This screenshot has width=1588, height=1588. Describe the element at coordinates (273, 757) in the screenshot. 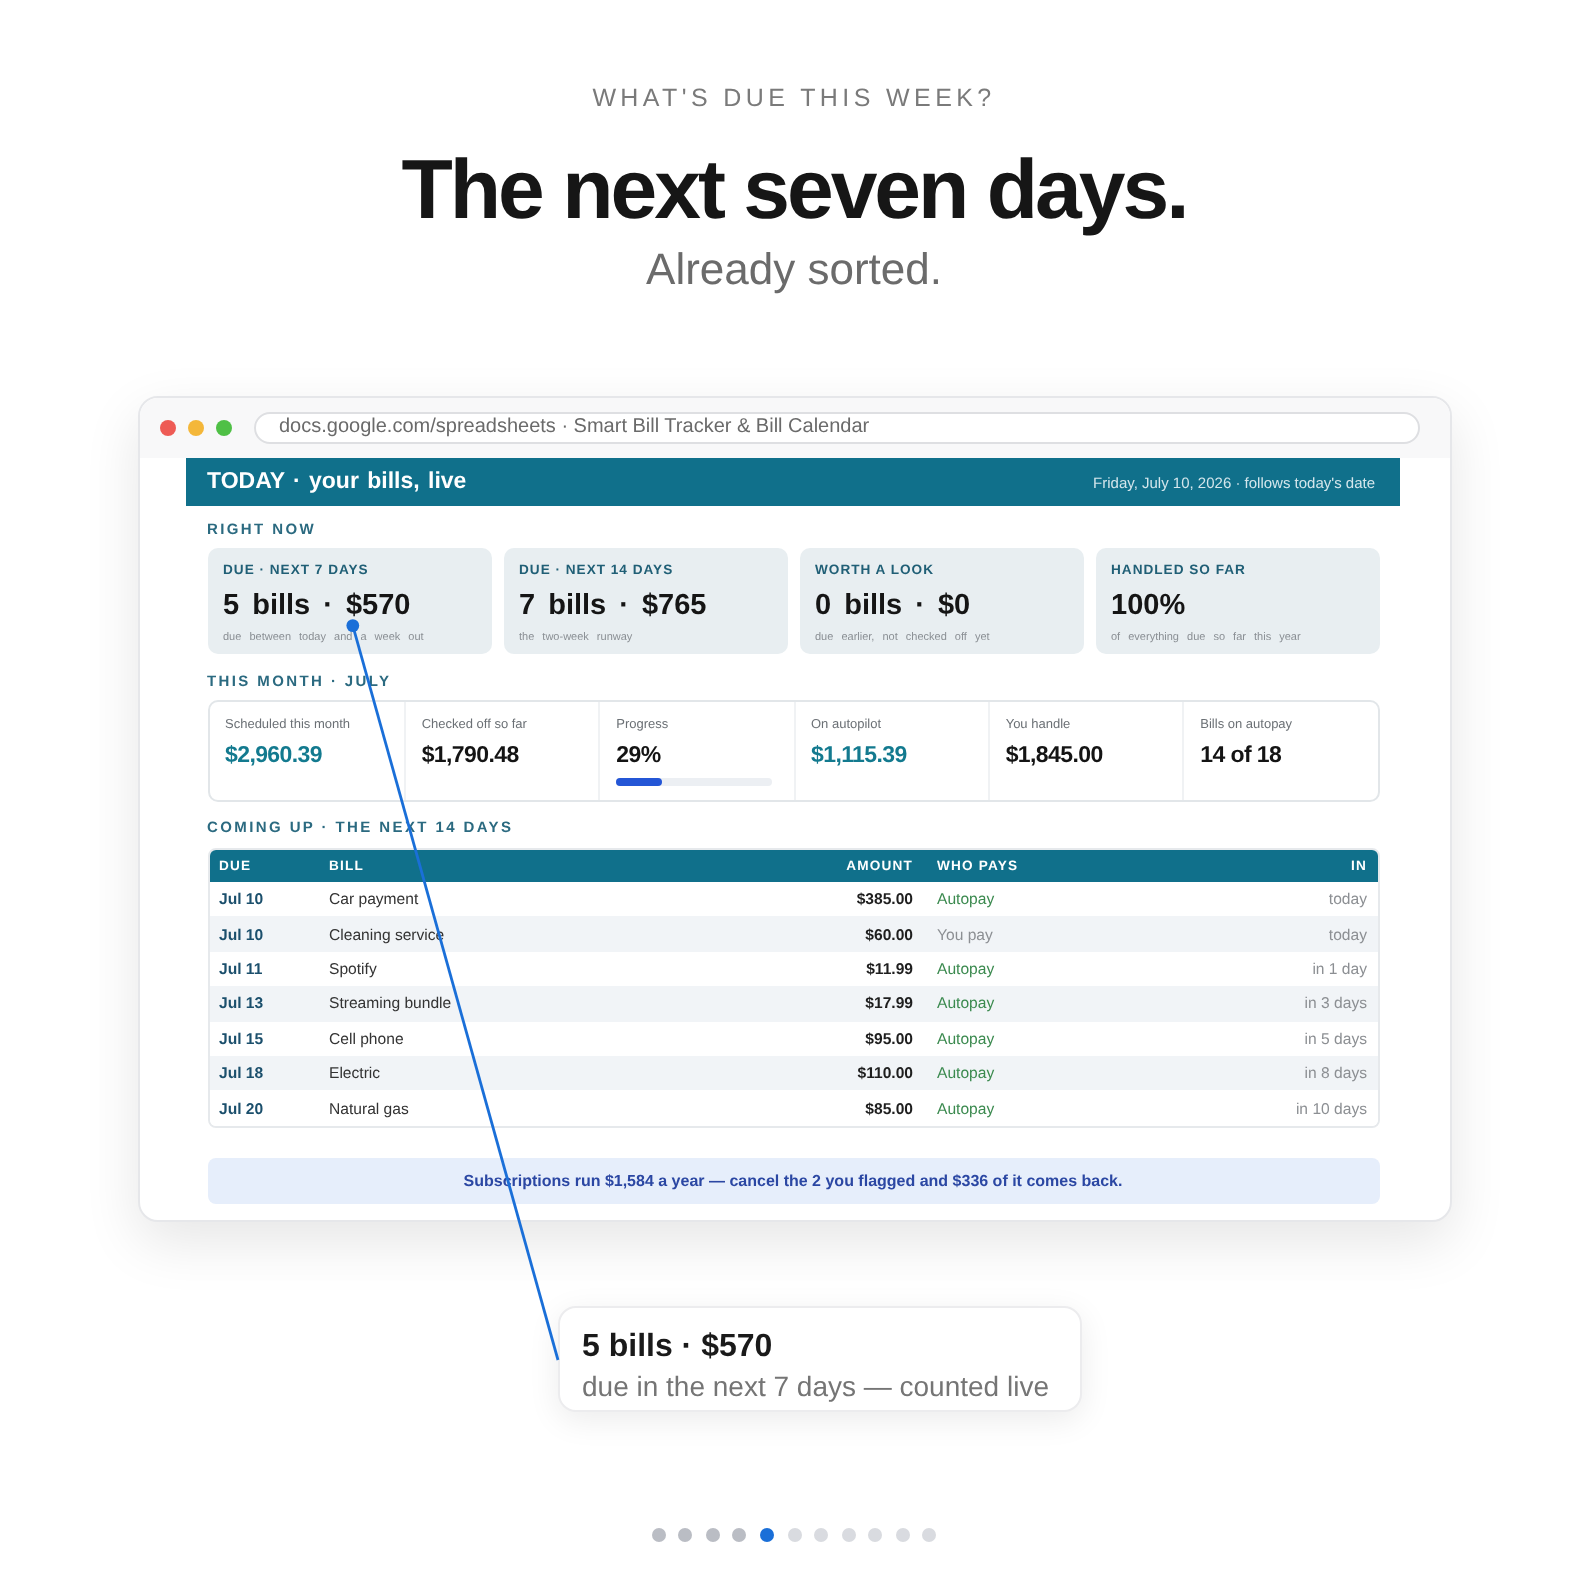

I see `stat-value: $2,960.39` at that location.